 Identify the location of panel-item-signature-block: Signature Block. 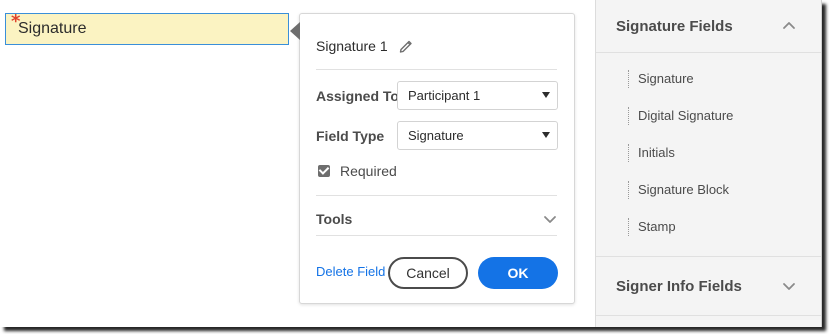
(680, 189).